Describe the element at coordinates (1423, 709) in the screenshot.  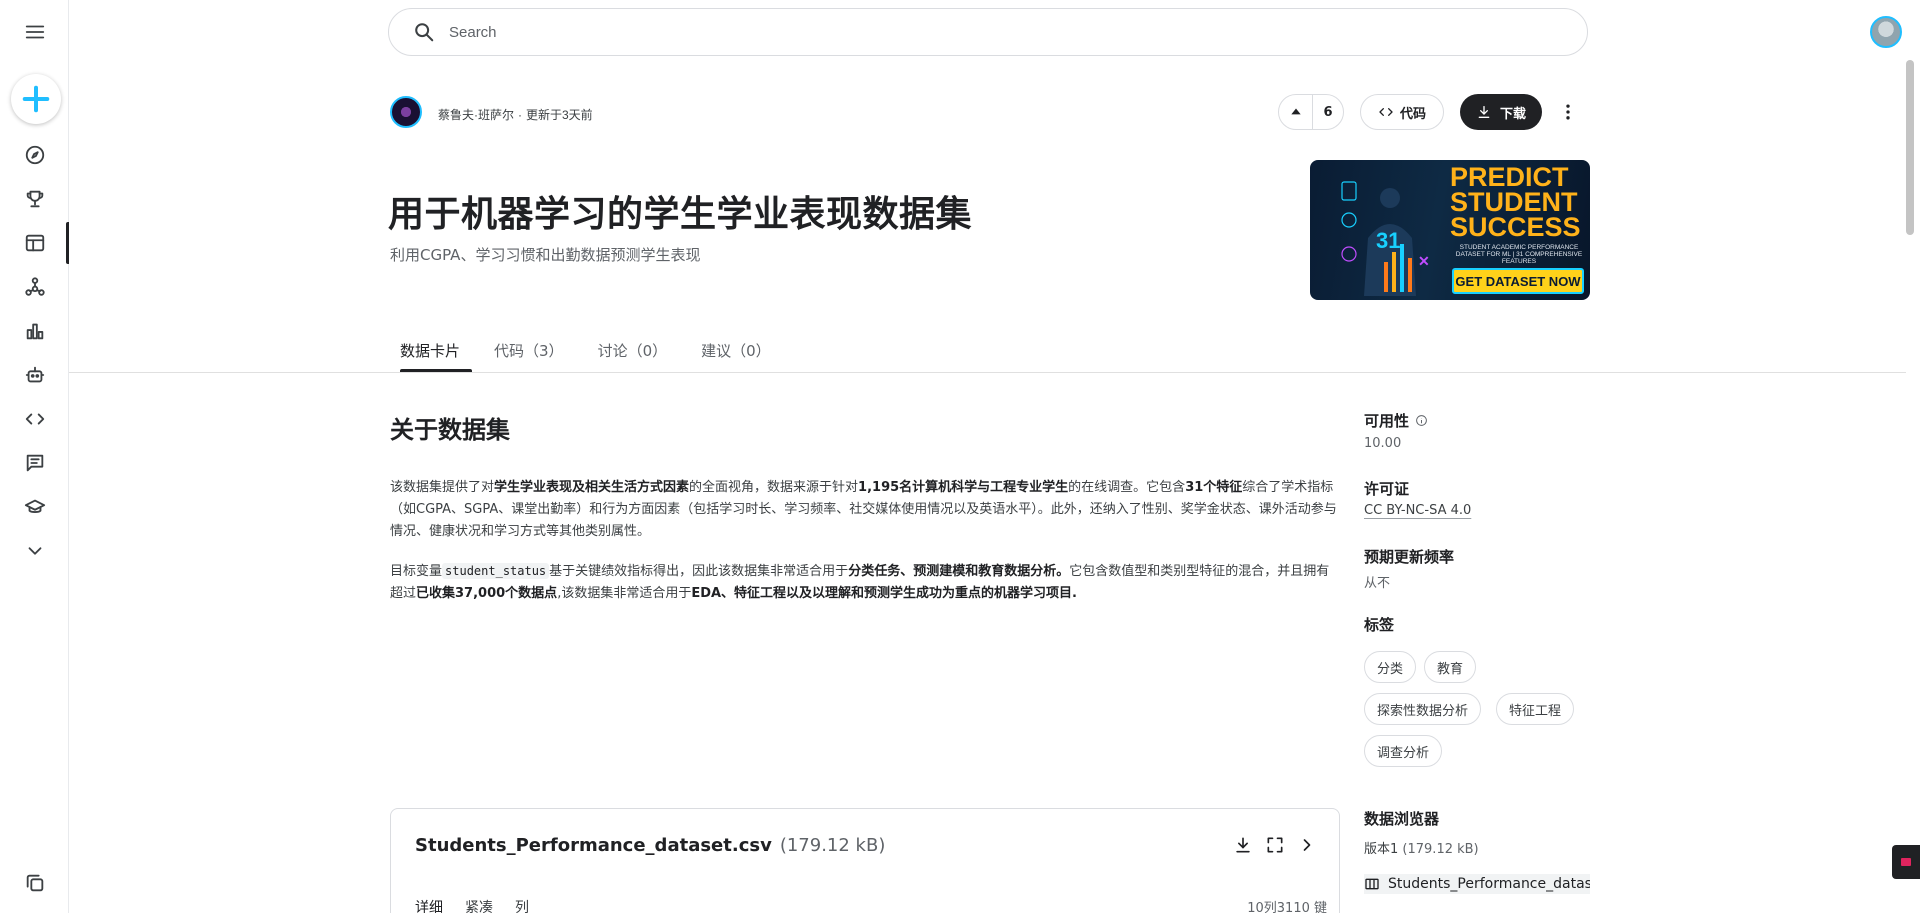
I see `tag-chip: 探索性数据分析` at that location.